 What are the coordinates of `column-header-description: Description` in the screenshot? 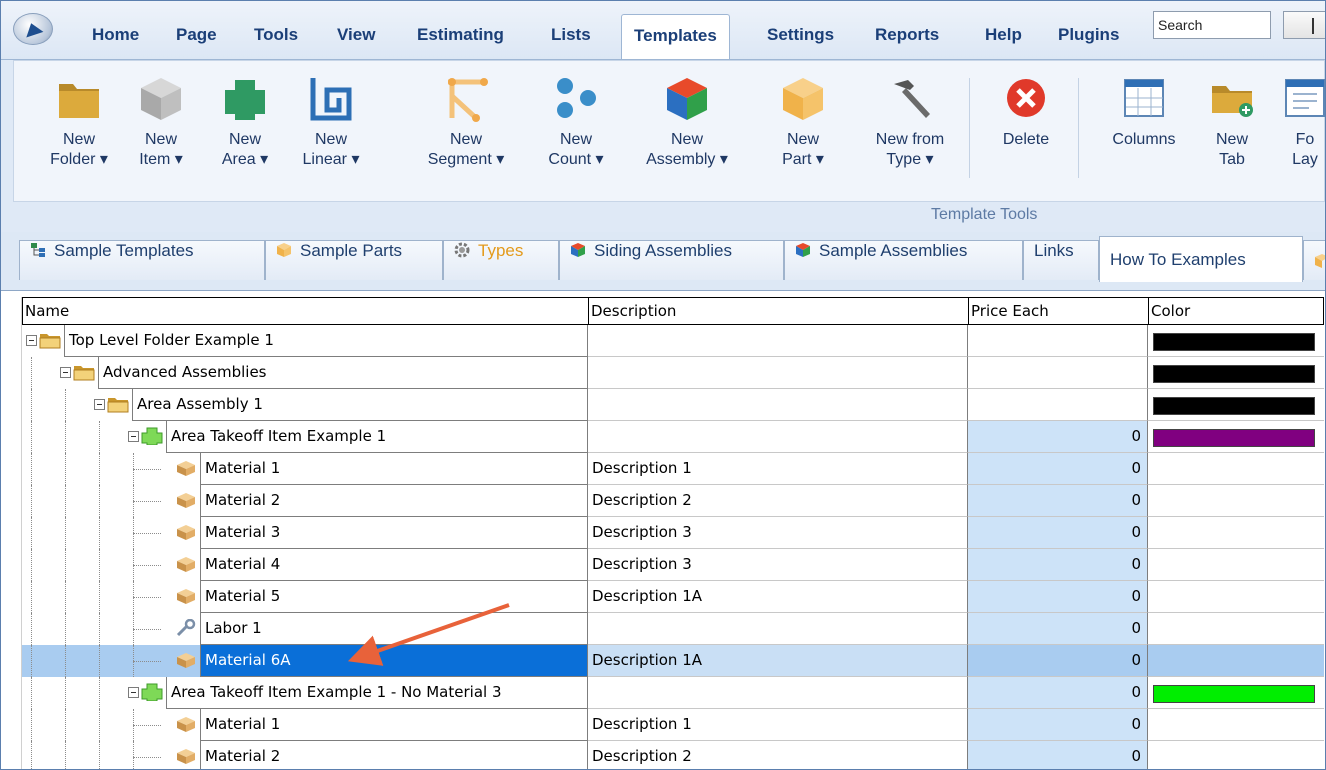 It's located at (778, 311).